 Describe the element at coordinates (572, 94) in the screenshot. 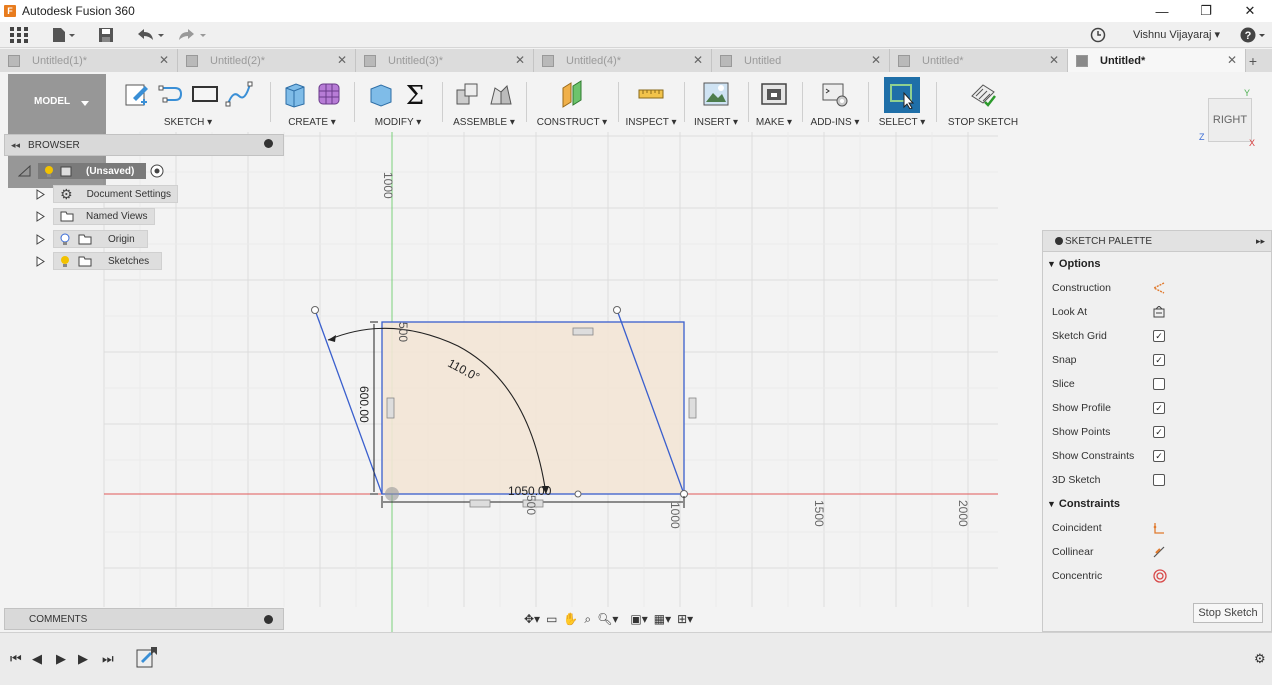

I see `offset-plane-icon` at that location.